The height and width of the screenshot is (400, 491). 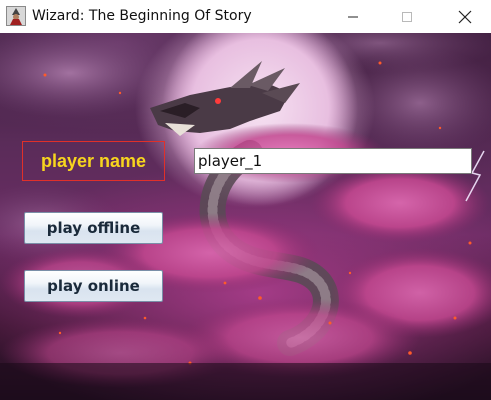 I want to click on close-button, so click(x=465, y=16).